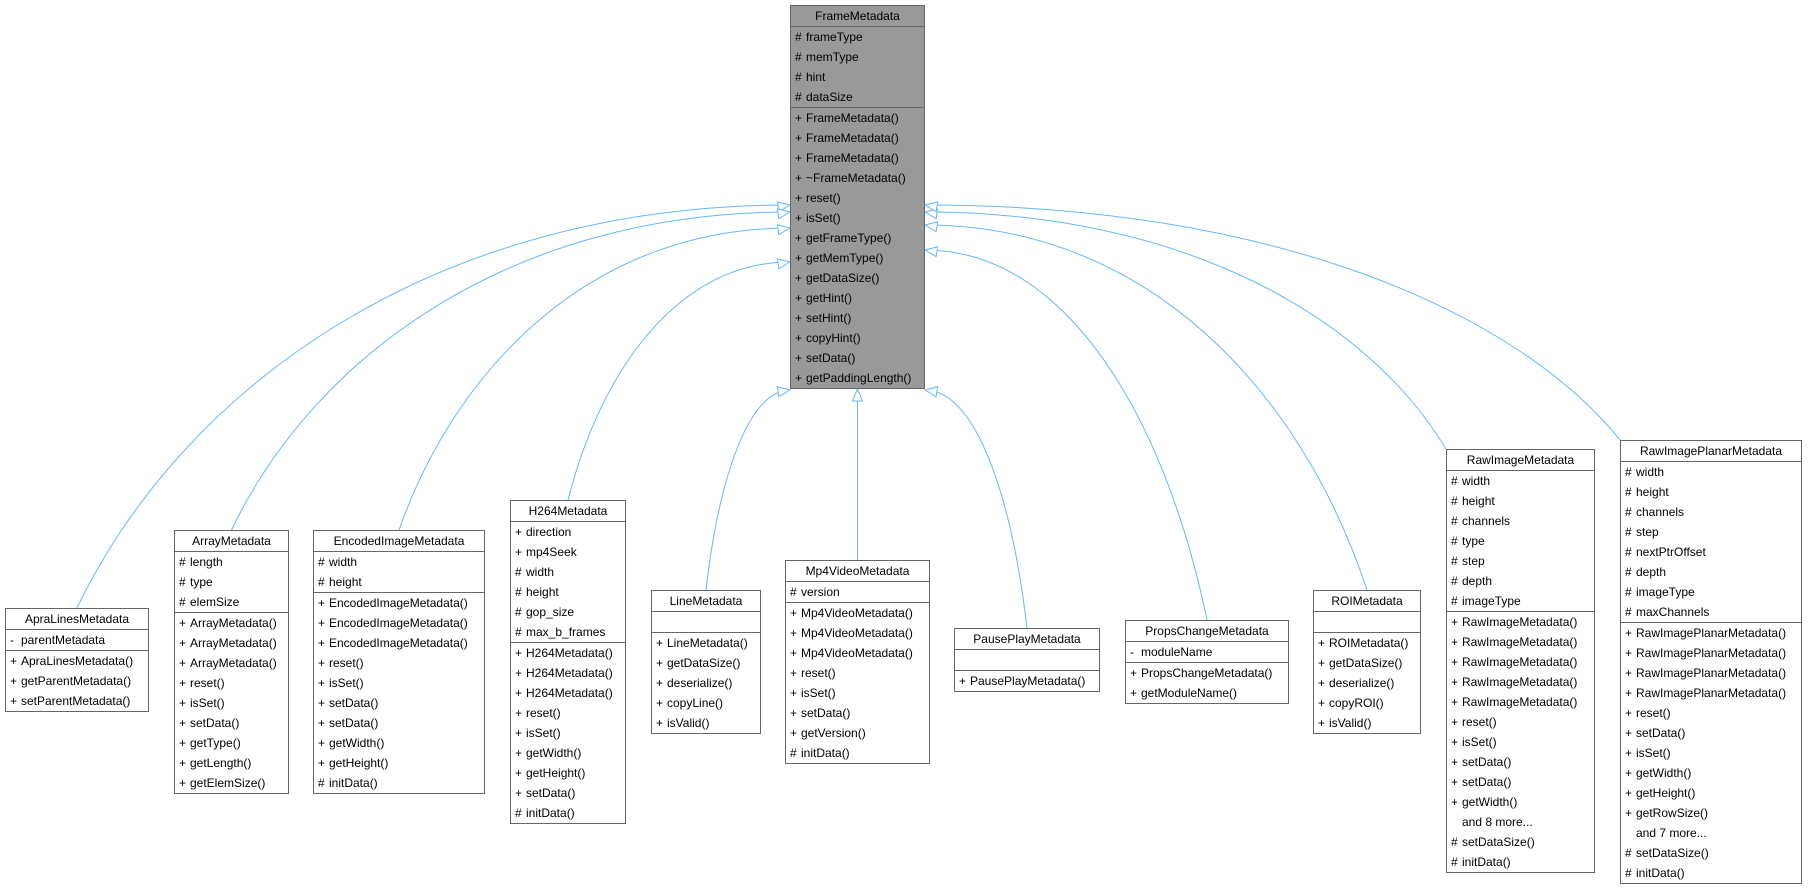 The image size is (1808, 889). Describe the element at coordinates (1520, 842) in the screenshot. I see `method-row: # setDataSize()` at that location.